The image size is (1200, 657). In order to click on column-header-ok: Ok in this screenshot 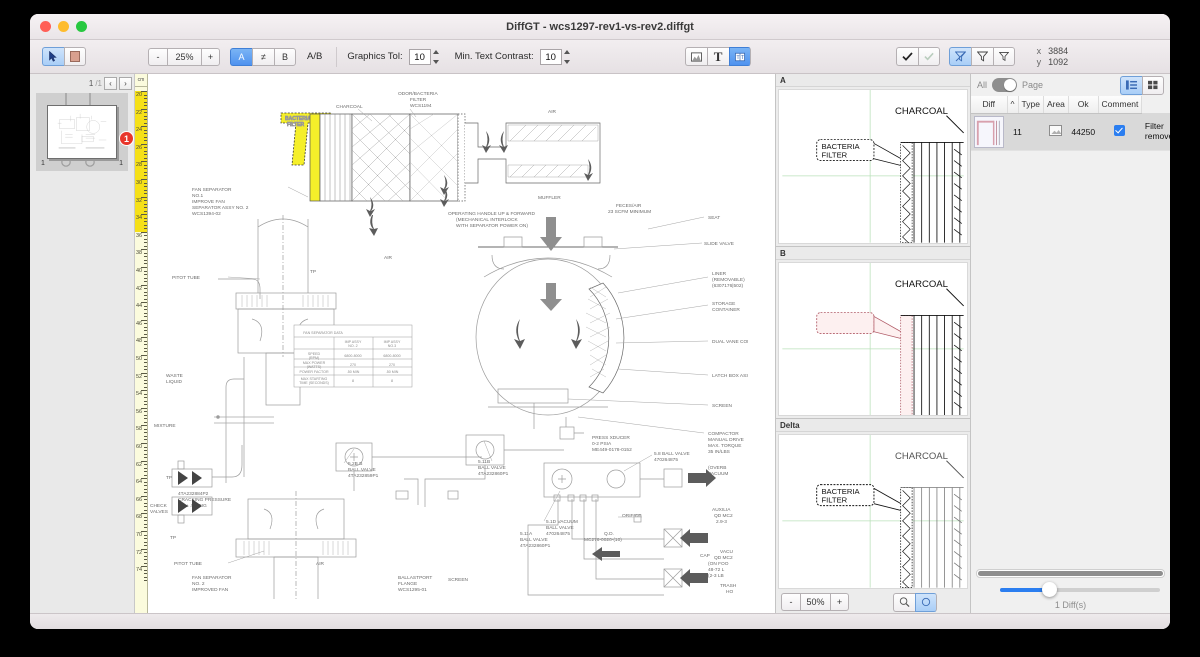, I will do `click(1083, 105)`.